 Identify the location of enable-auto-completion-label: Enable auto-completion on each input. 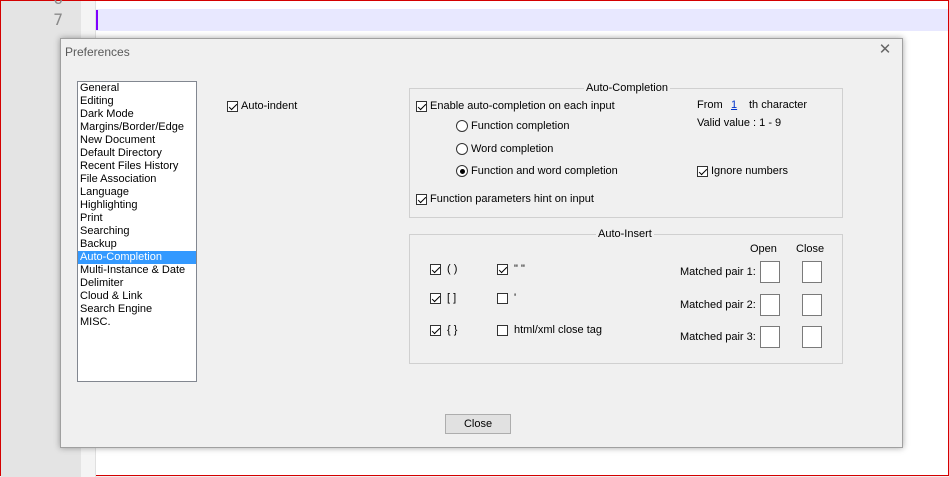
(522, 106).